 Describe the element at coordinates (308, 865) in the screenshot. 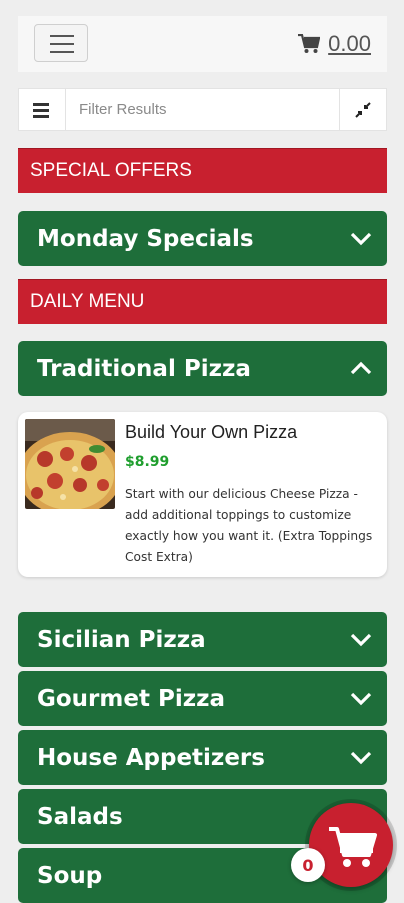

I see `cart-count-badge: 0` at that location.